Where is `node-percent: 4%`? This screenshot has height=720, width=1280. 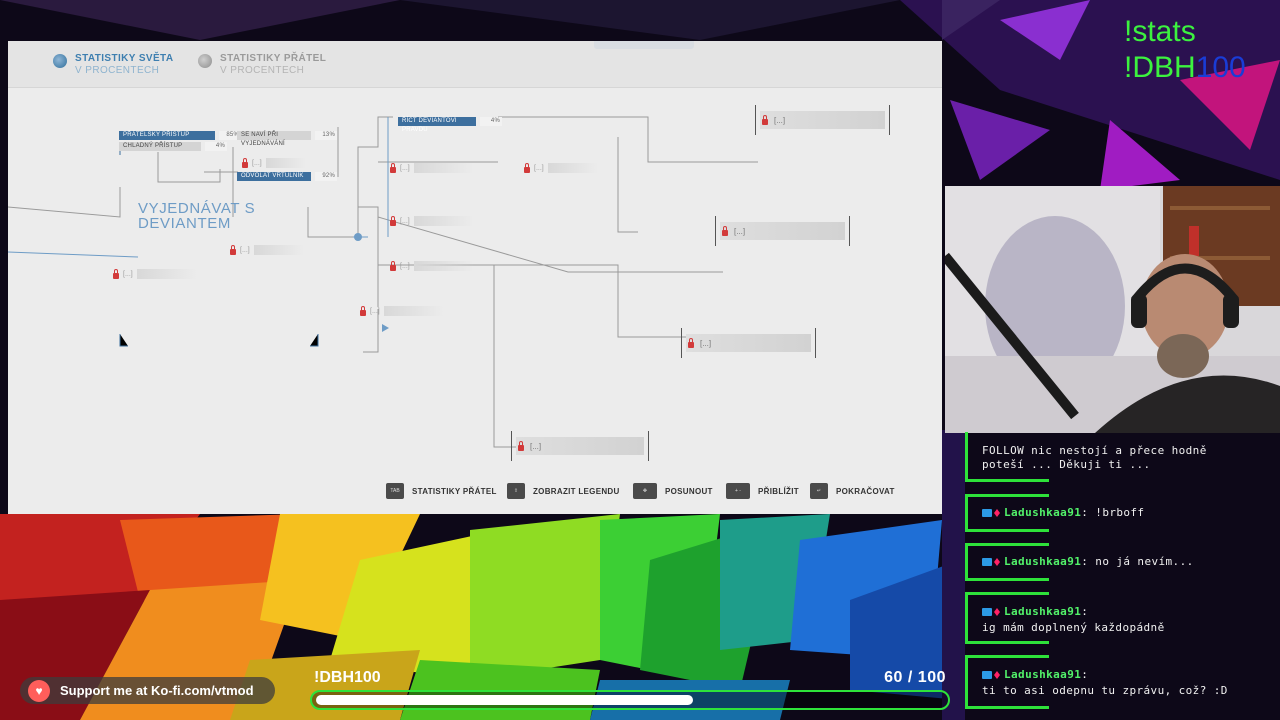
node-percent: 4% is located at coordinates (491, 121).